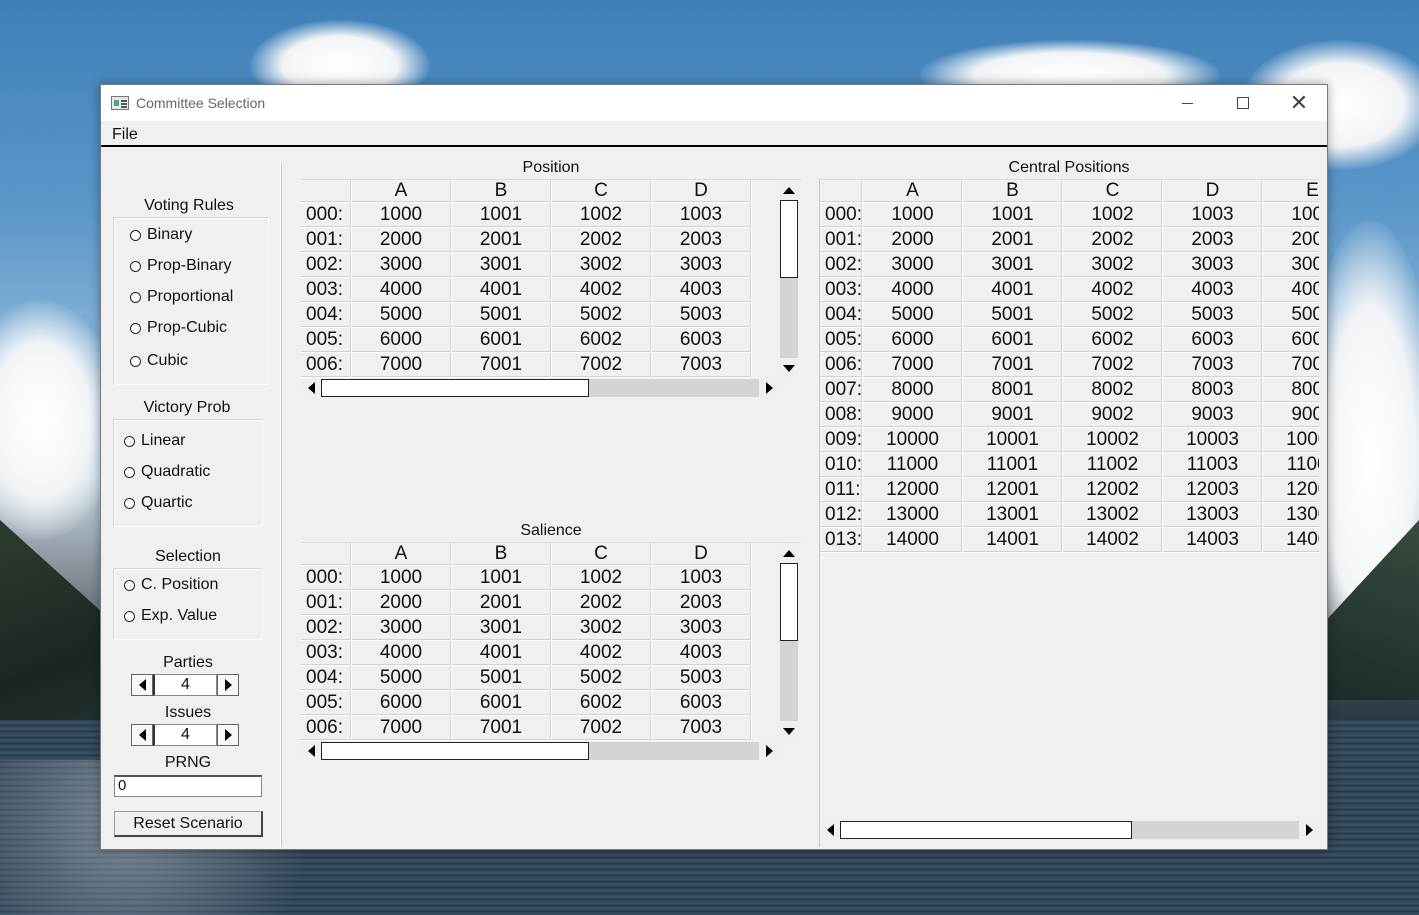 The height and width of the screenshot is (915, 1419). I want to click on table-cell: 9001, so click(1012, 415).